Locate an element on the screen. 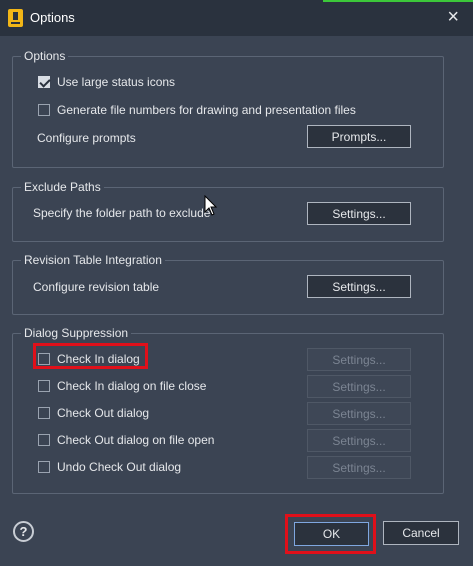  revision-table-legend: Revision Table Integration is located at coordinates (93, 260).